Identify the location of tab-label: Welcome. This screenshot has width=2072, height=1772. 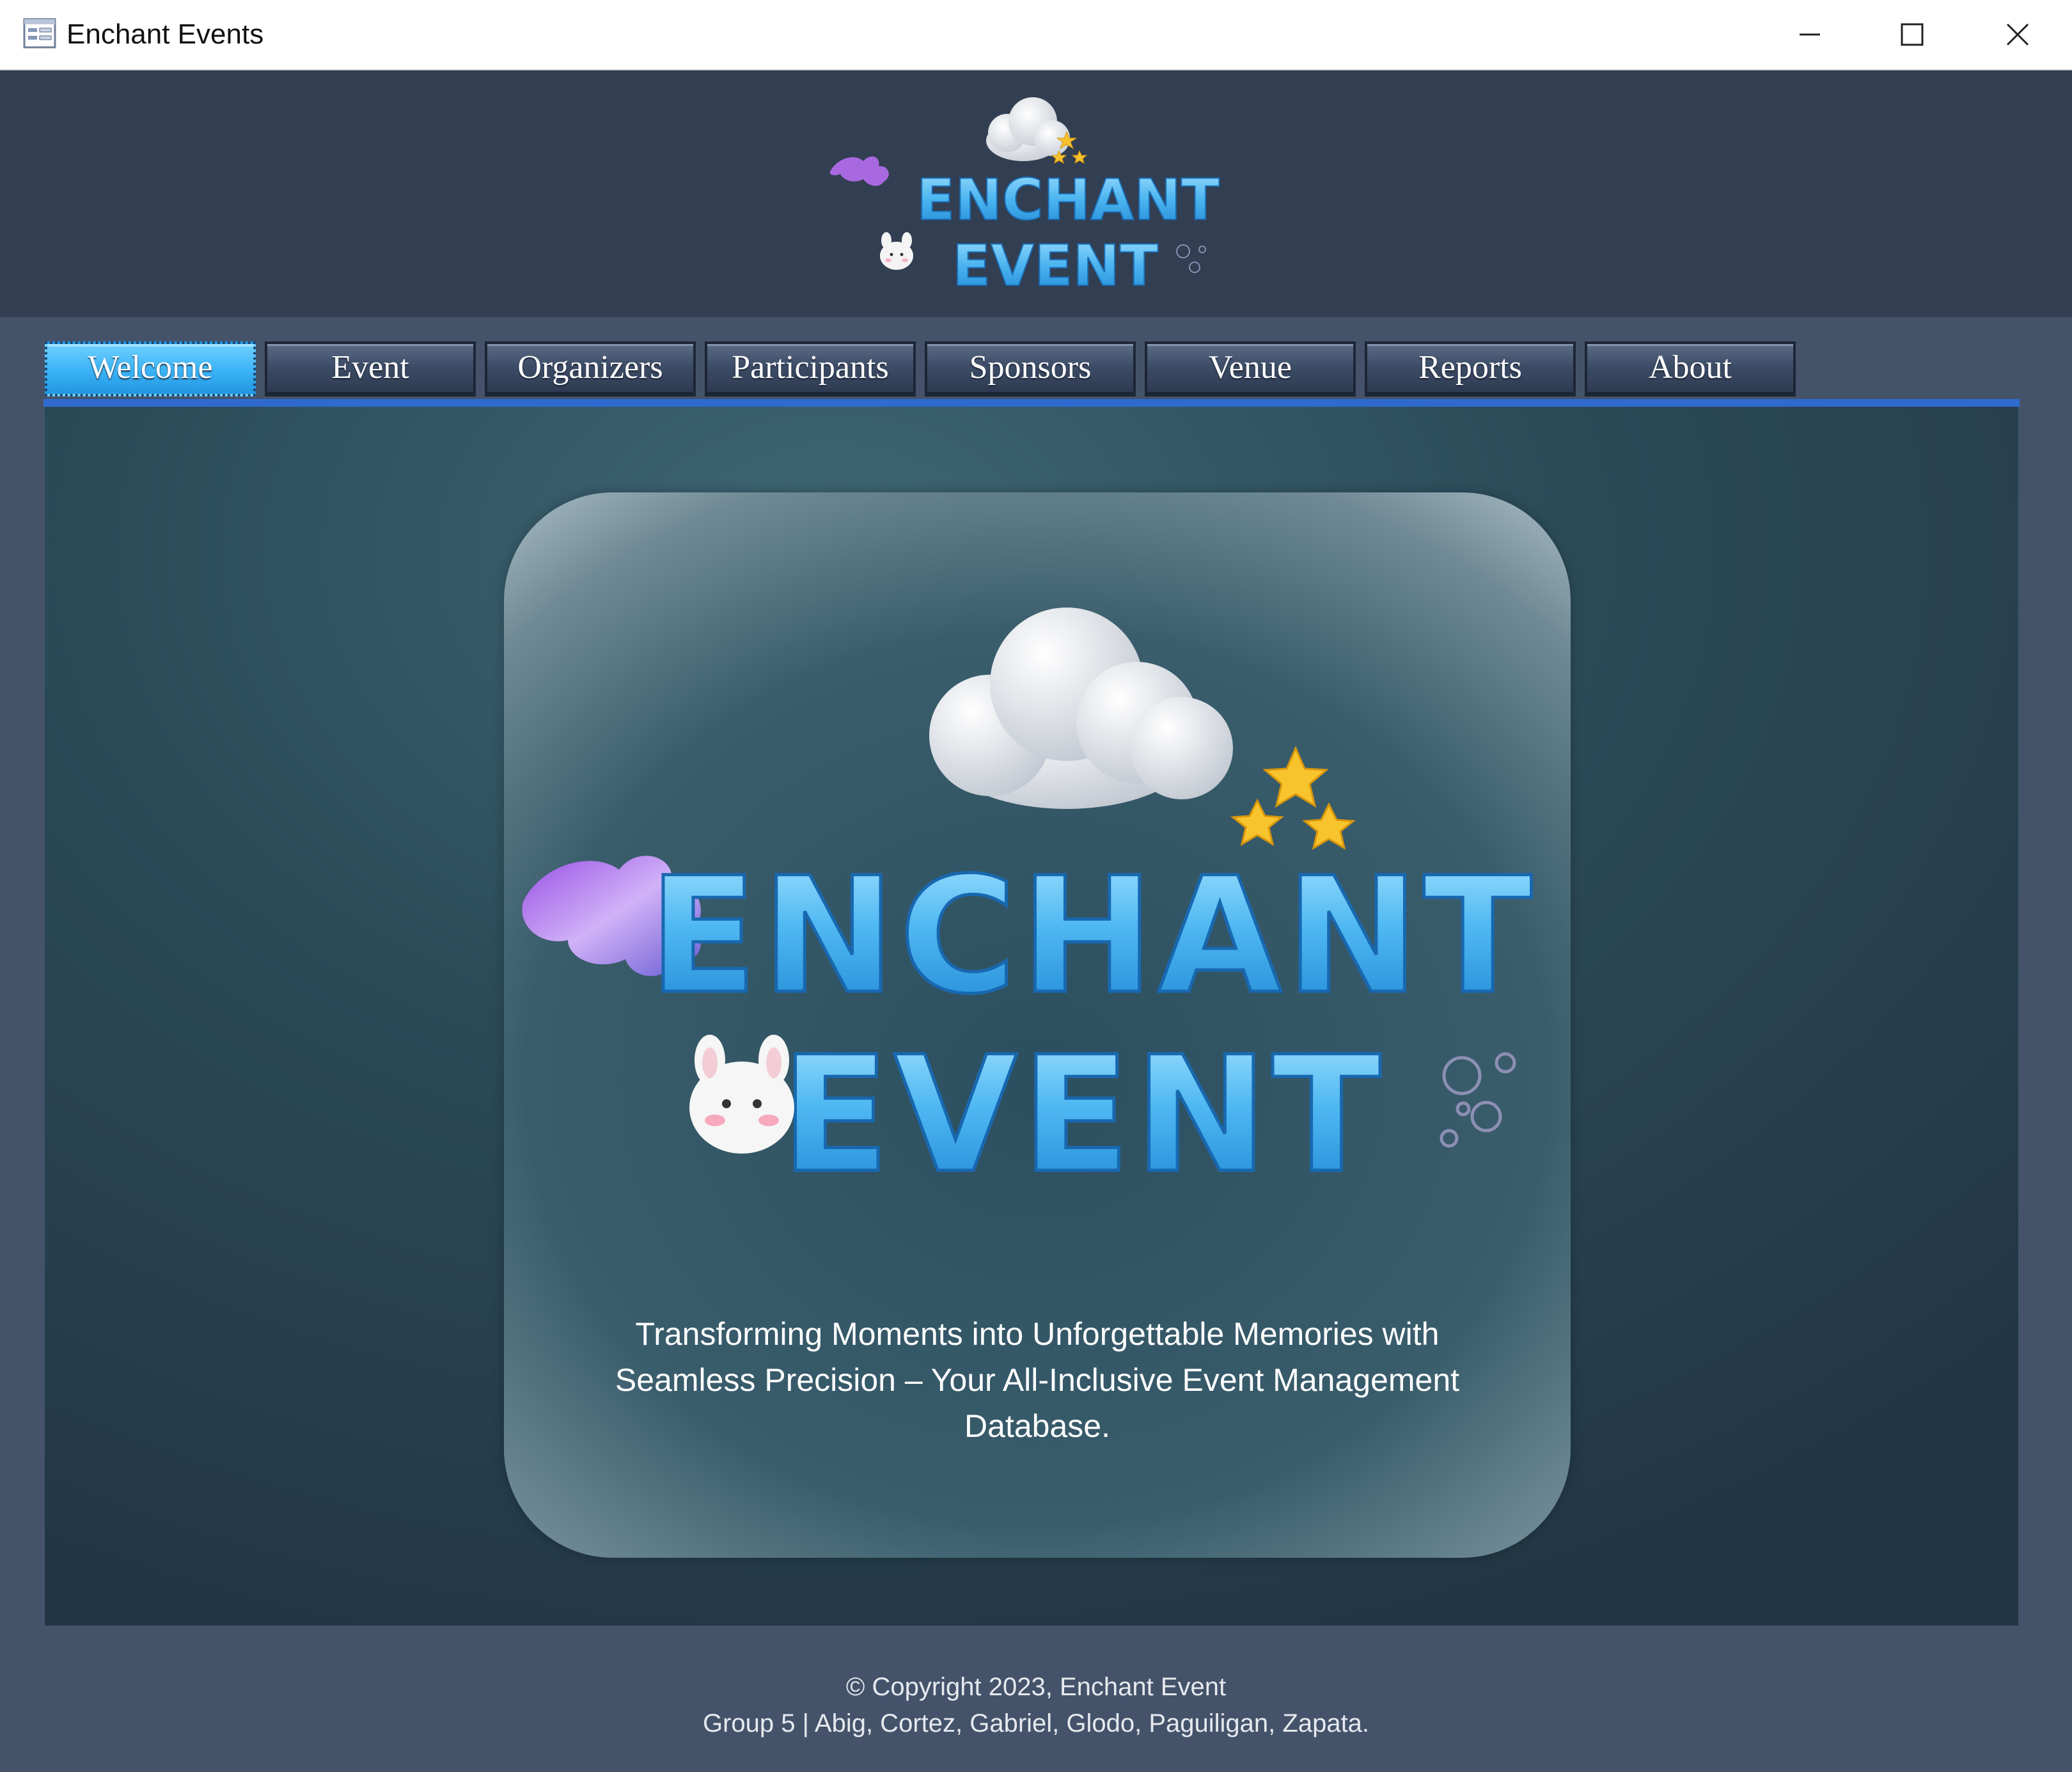
(150, 367).